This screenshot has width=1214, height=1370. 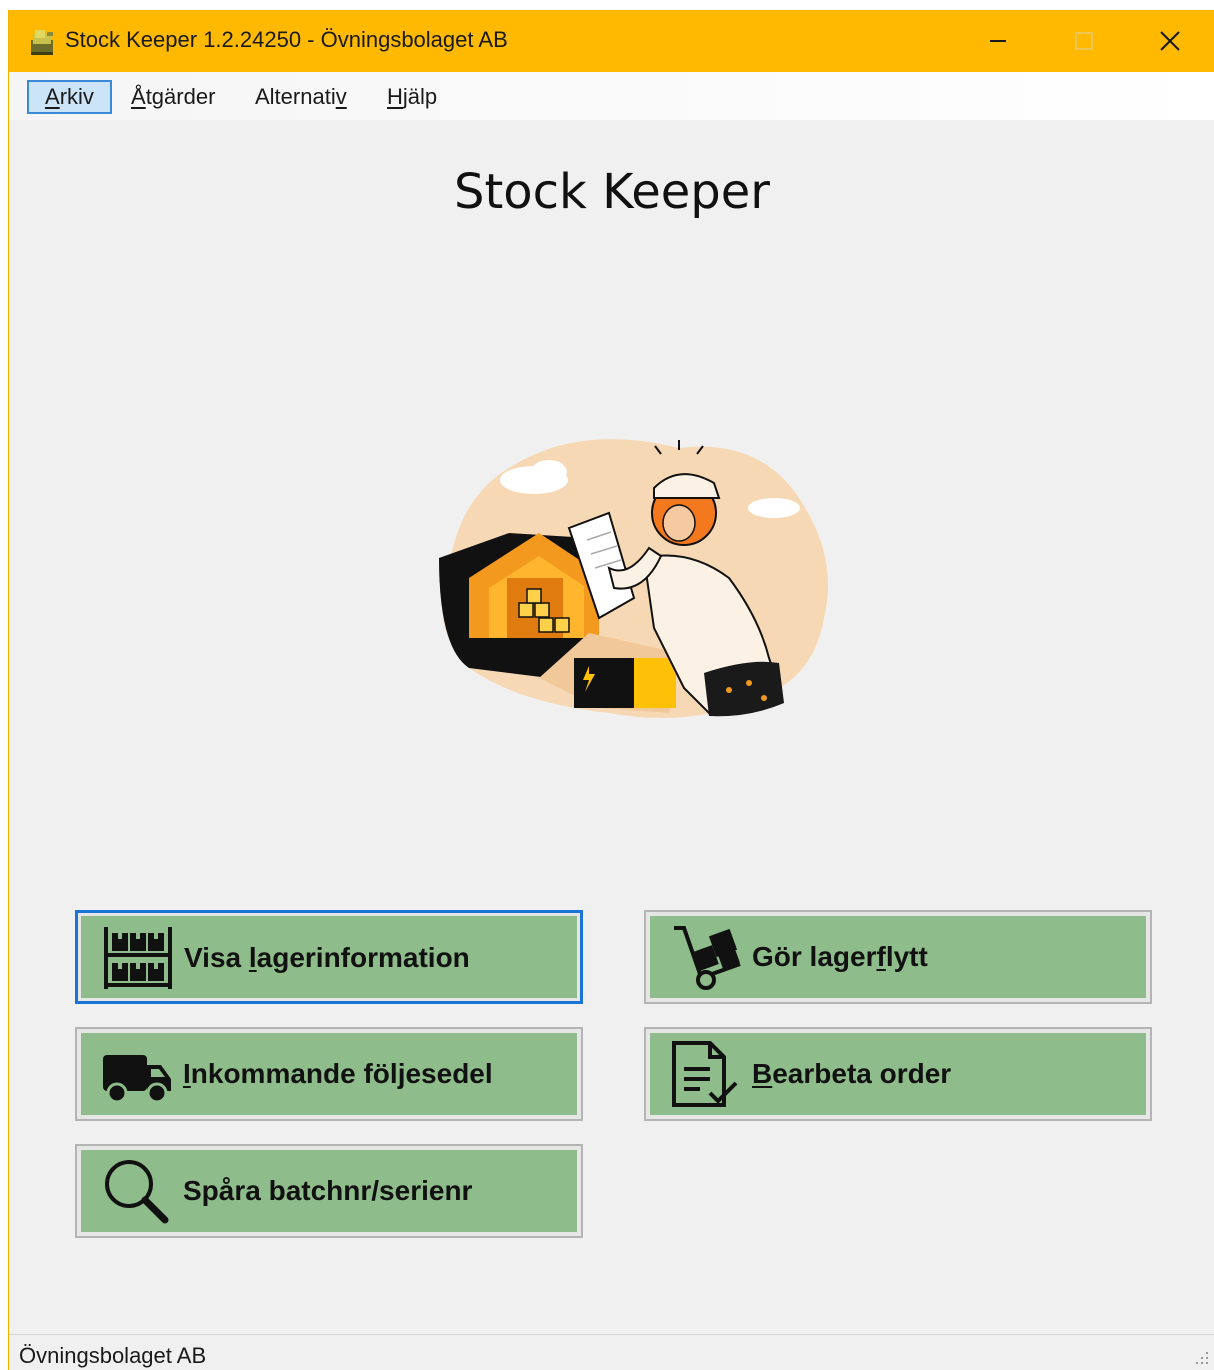 I want to click on minimize-icon, so click(x=998, y=41).